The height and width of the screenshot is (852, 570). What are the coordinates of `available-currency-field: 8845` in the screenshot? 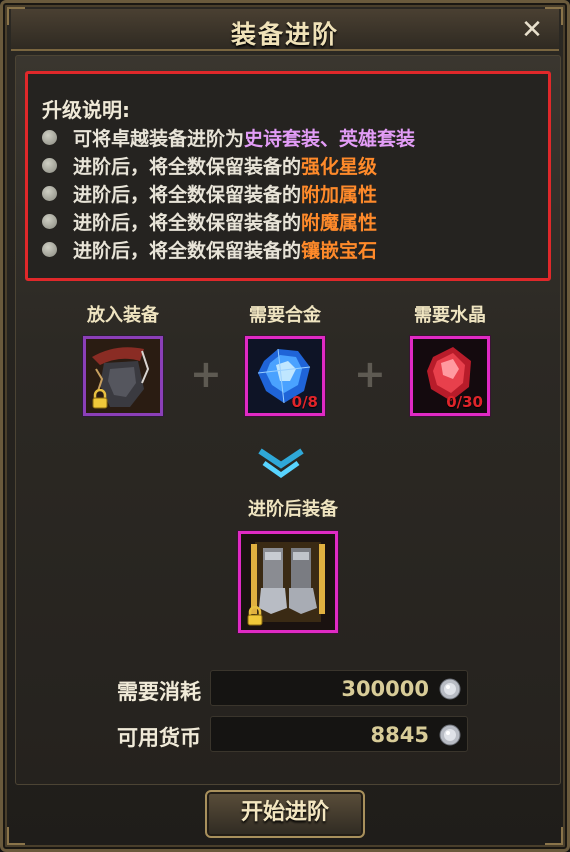 It's located at (339, 734).